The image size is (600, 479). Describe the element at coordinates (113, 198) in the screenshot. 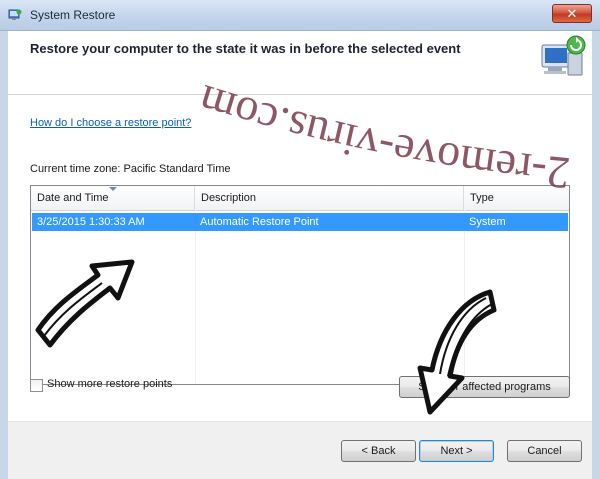

I see `column-header-date-time: Date and Time` at that location.